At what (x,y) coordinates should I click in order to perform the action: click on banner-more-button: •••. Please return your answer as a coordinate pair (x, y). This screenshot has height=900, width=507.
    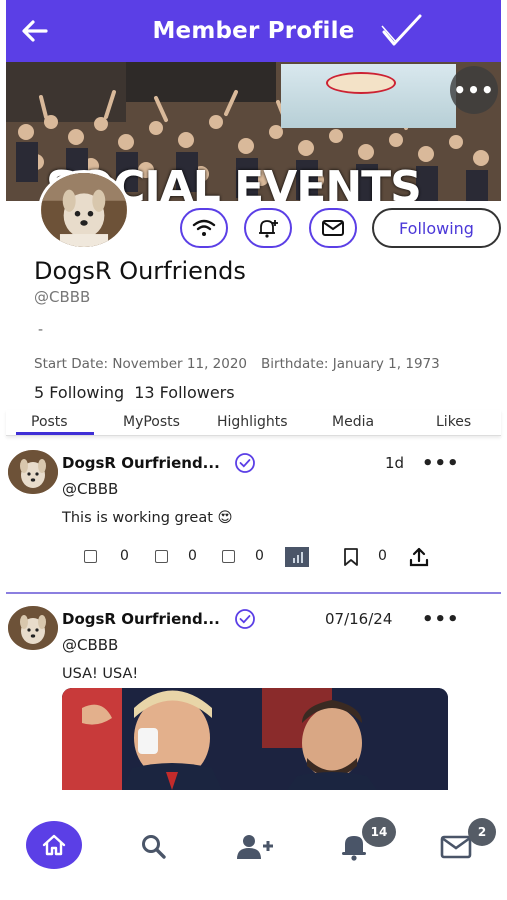
    Looking at the image, I should click on (474, 90).